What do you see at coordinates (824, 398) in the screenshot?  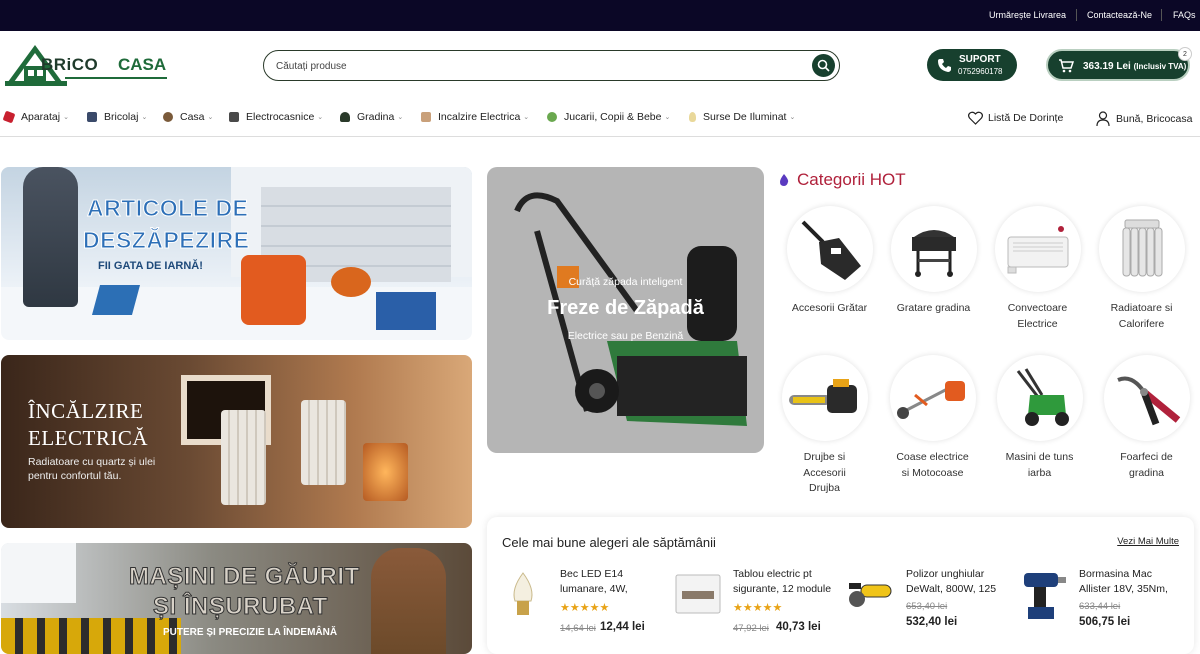 I see `chainsaw-icon` at bounding box center [824, 398].